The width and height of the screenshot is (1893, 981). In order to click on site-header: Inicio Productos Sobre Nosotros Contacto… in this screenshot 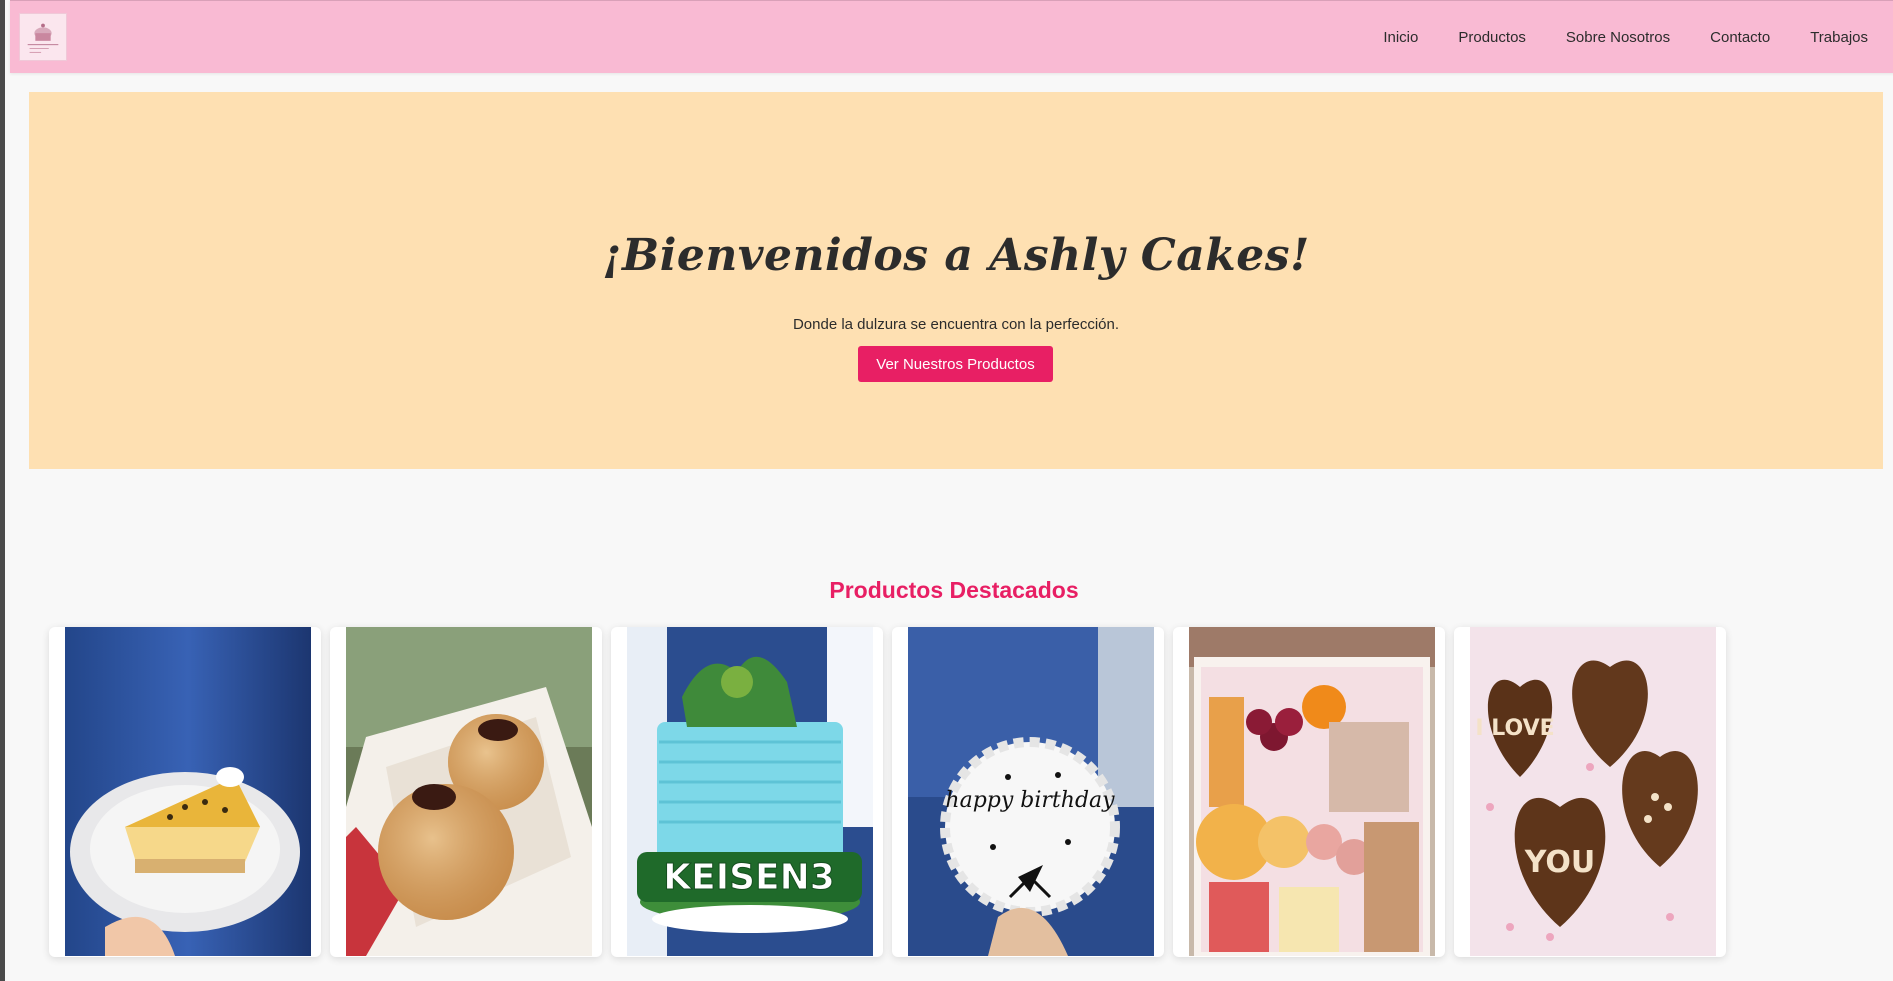, I will do `click(951, 36)`.